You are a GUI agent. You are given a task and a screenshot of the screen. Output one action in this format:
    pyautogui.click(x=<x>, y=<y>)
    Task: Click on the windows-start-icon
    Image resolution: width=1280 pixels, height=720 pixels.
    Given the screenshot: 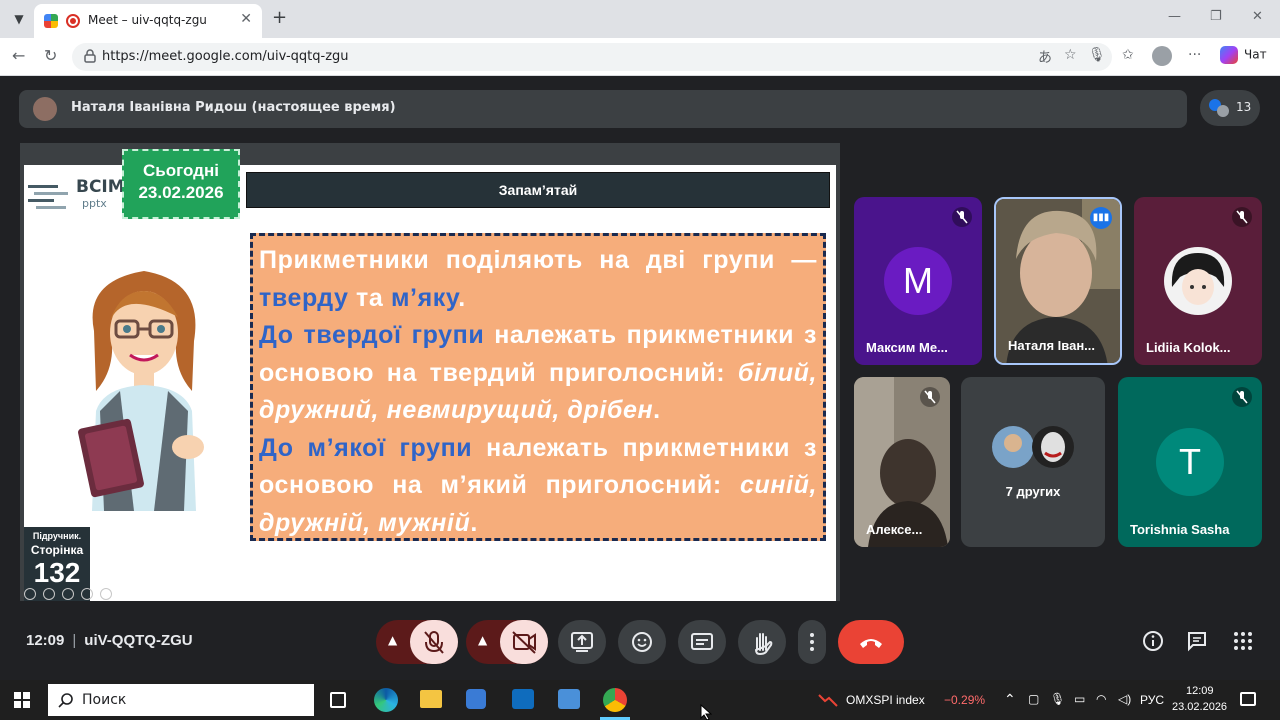 What is the action you would take?
    pyautogui.click(x=22, y=700)
    